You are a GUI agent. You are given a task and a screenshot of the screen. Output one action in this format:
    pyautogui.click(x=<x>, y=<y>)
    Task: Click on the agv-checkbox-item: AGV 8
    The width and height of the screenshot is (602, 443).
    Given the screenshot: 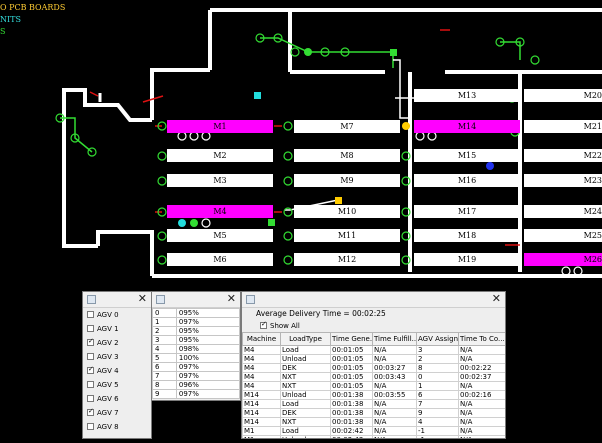 What is the action you would take?
    pyautogui.click(x=117, y=427)
    